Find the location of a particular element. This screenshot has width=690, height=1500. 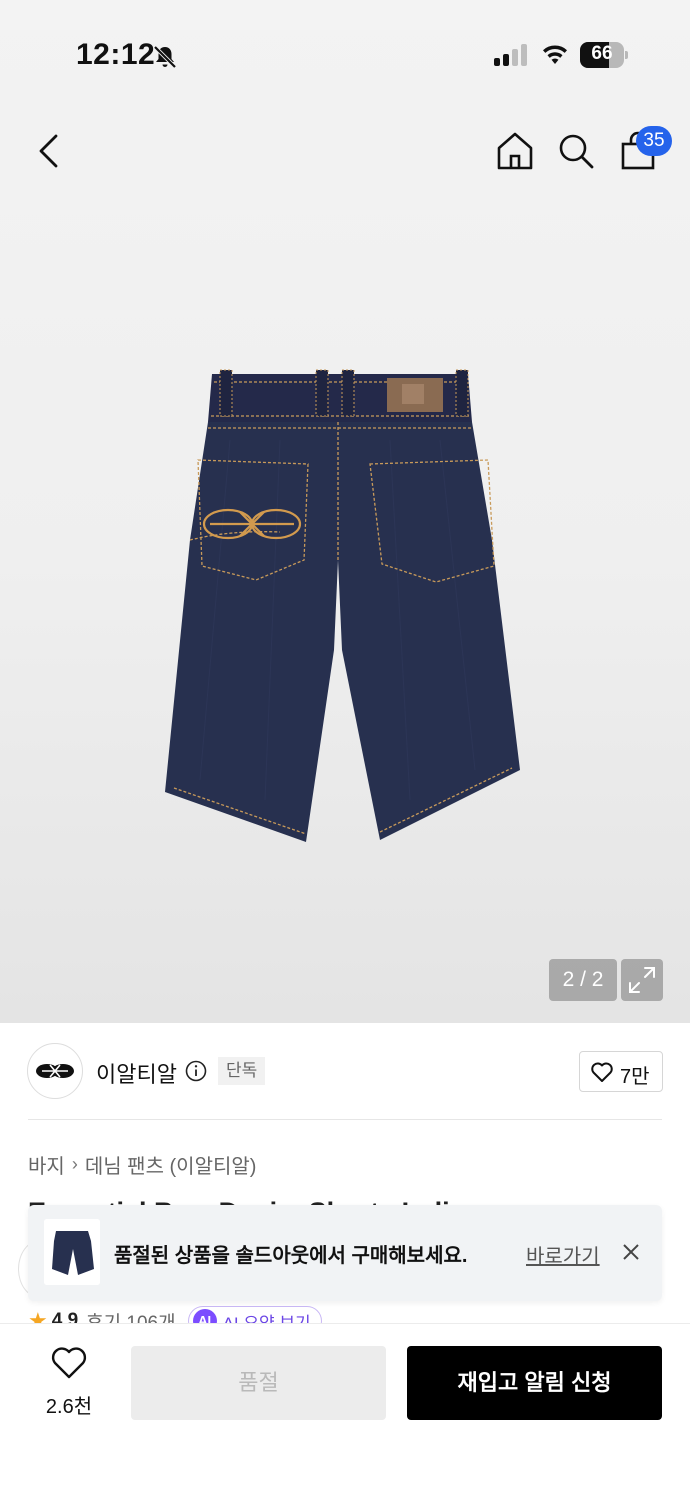

search-icon is located at coordinates (576, 151).